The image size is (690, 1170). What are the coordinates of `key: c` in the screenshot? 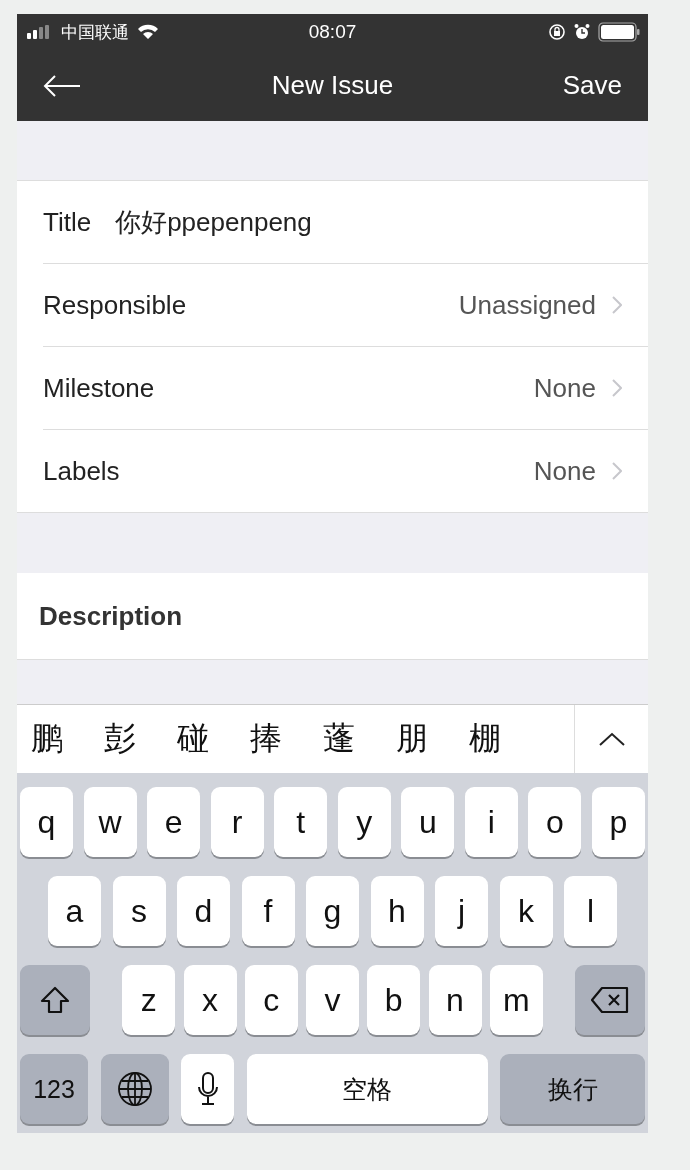 It's located at (271, 1000).